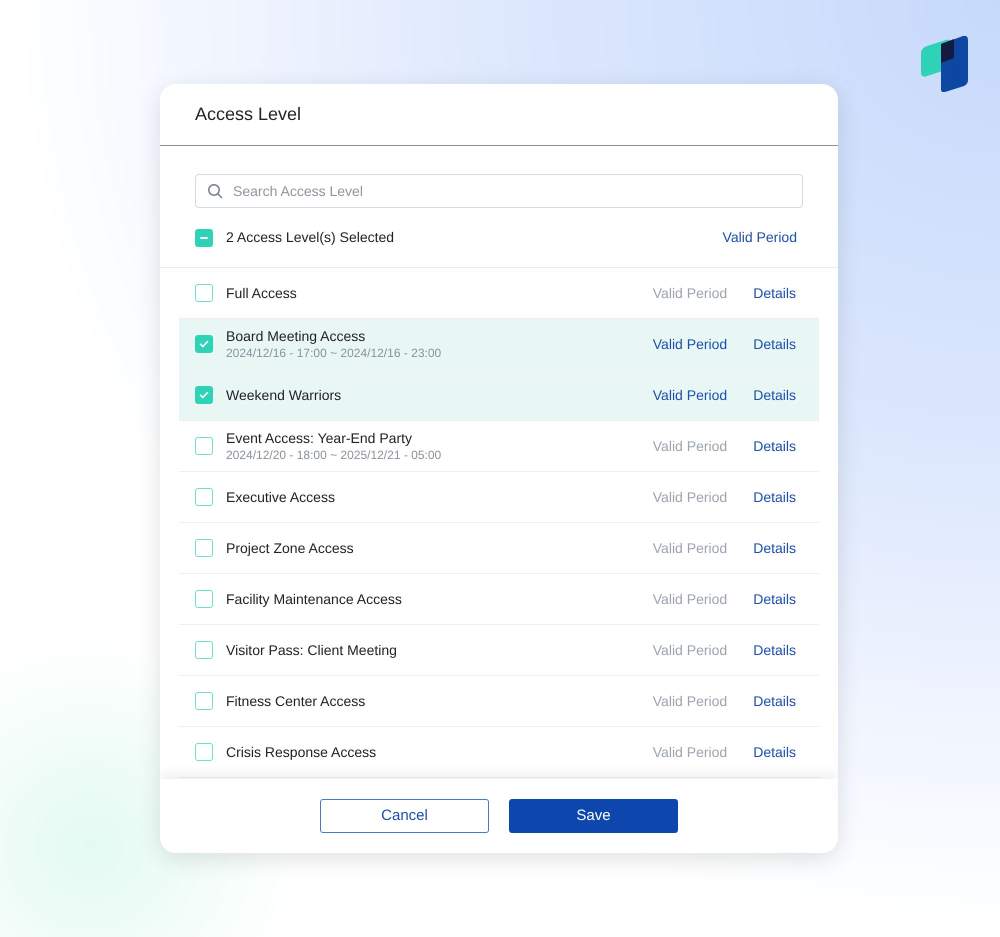 This screenshot has height=937, width=1000. Describe the element at coordinates (499, 344) in the screenshot. I see `access-level-row: Board Meeting Access 2024/12/16 - 17:00 ~ 2024/12/16 - 23:00 Valid Period Details` at that location.